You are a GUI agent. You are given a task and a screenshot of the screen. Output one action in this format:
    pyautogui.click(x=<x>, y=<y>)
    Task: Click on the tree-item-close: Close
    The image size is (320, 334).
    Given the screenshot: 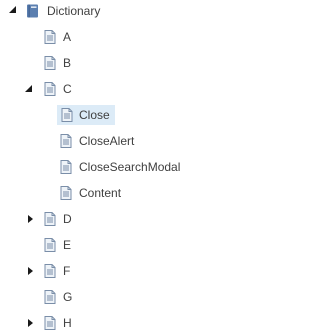 What is the action you would take?
    pyautogui.click(x=135, y=115)
    